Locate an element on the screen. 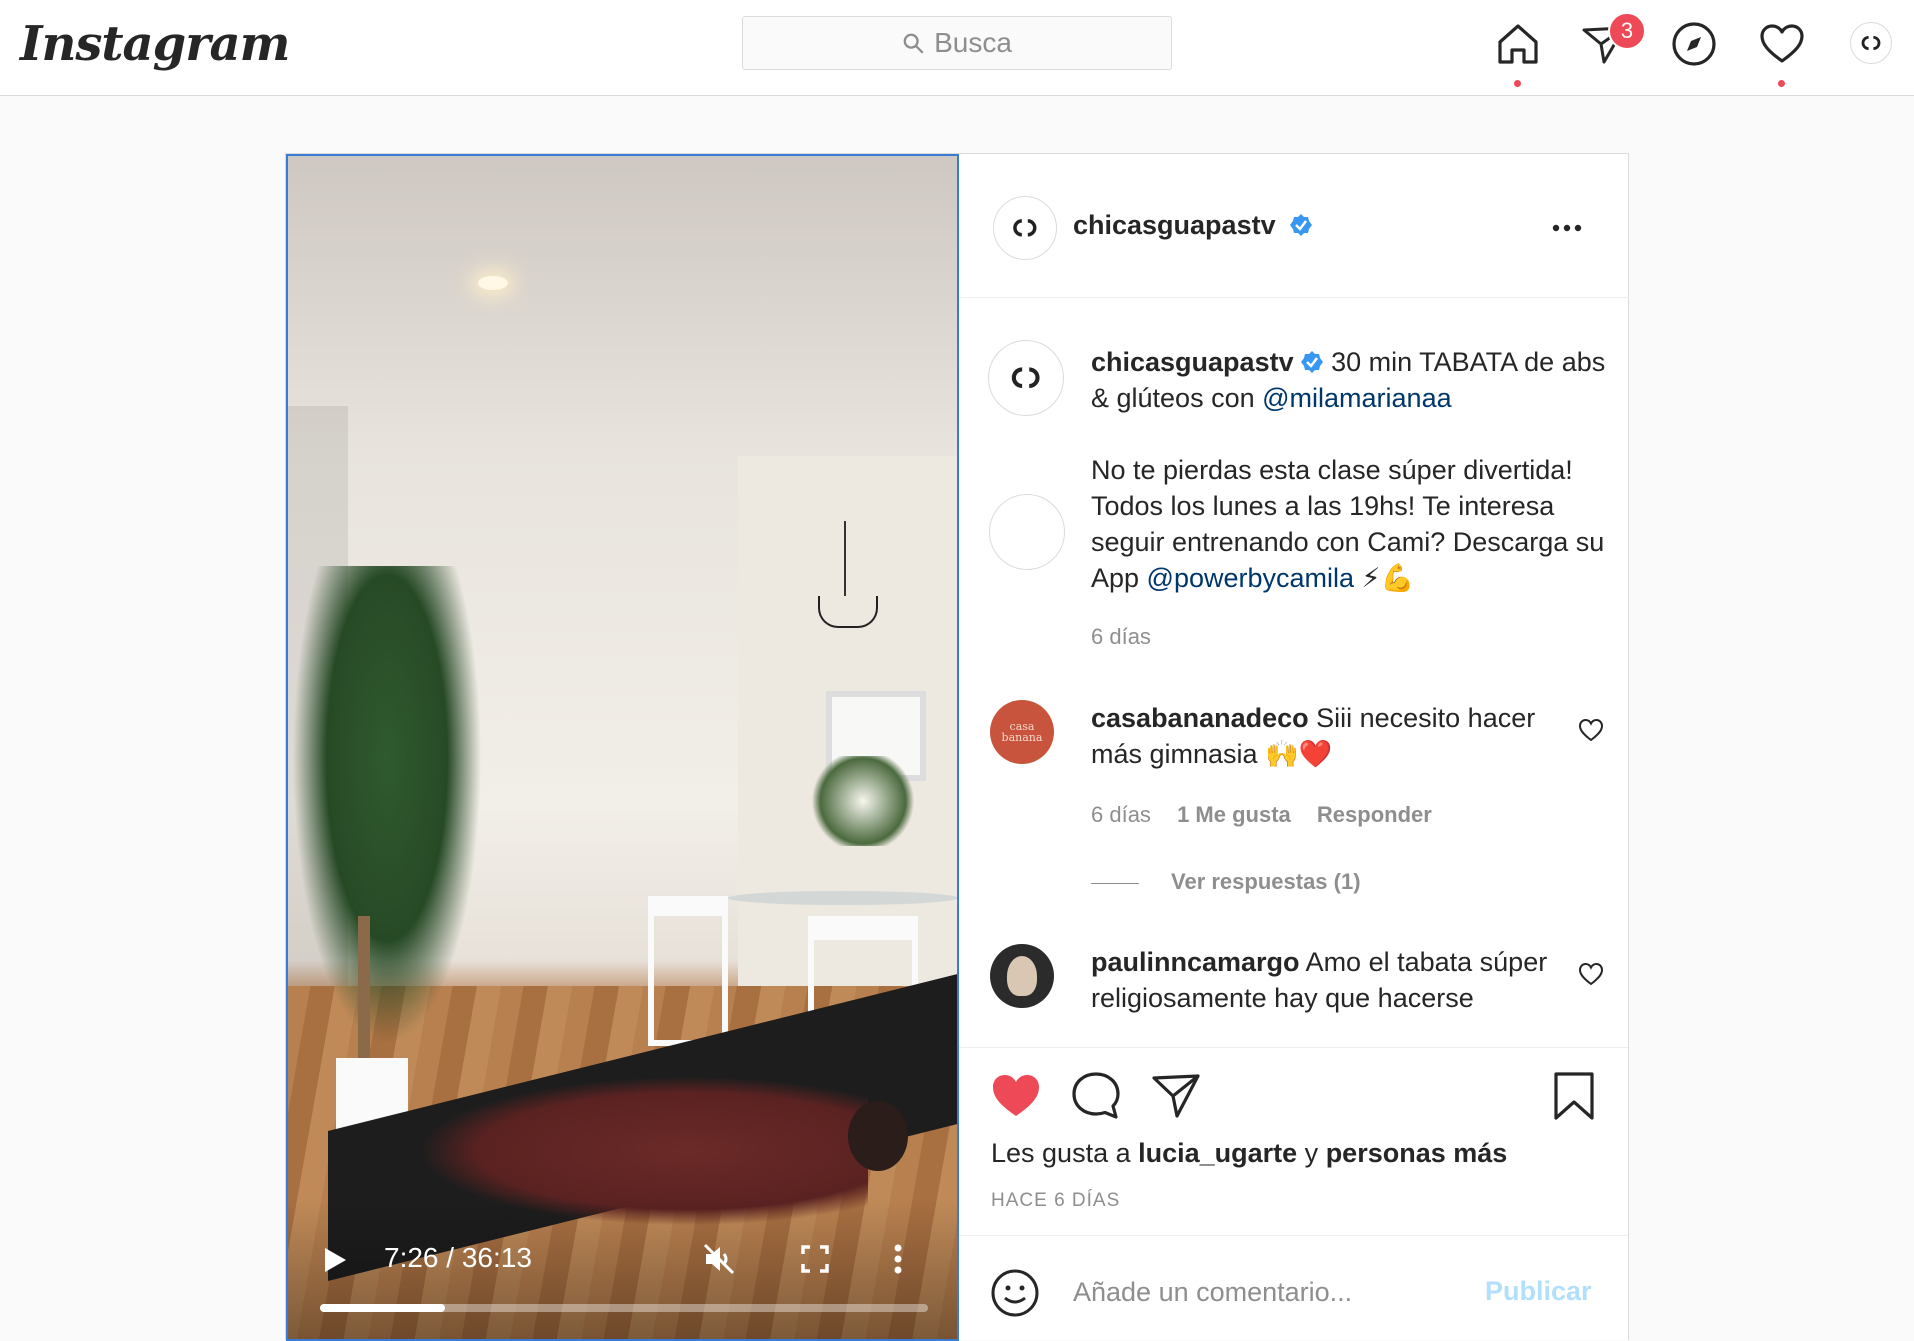  activity-button is located at coordinates (1782, 44).